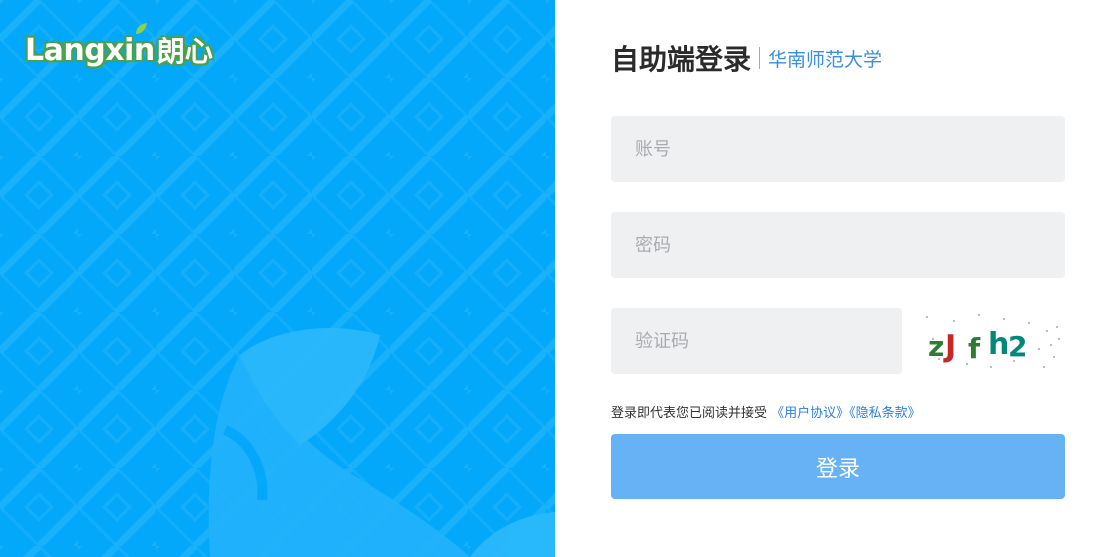  I want to click on captcha-input, so click(756, 341).